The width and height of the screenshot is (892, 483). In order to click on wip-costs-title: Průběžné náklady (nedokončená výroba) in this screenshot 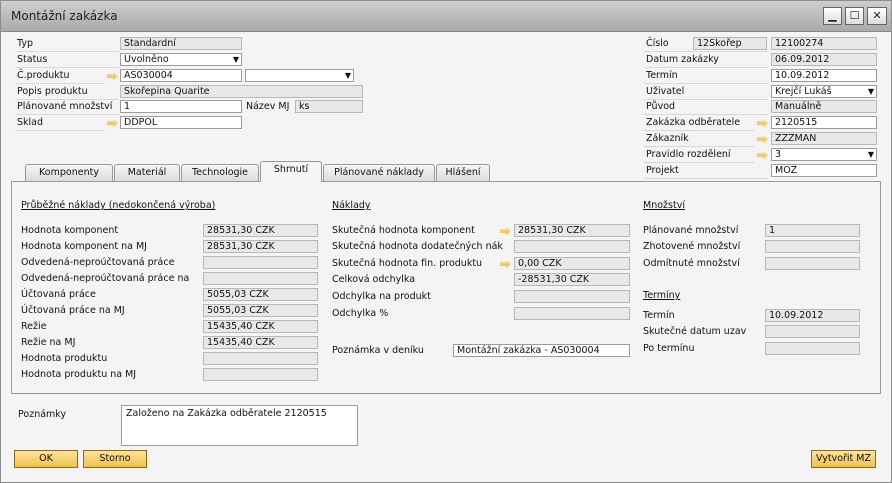, I will do `click(118, 205)`.